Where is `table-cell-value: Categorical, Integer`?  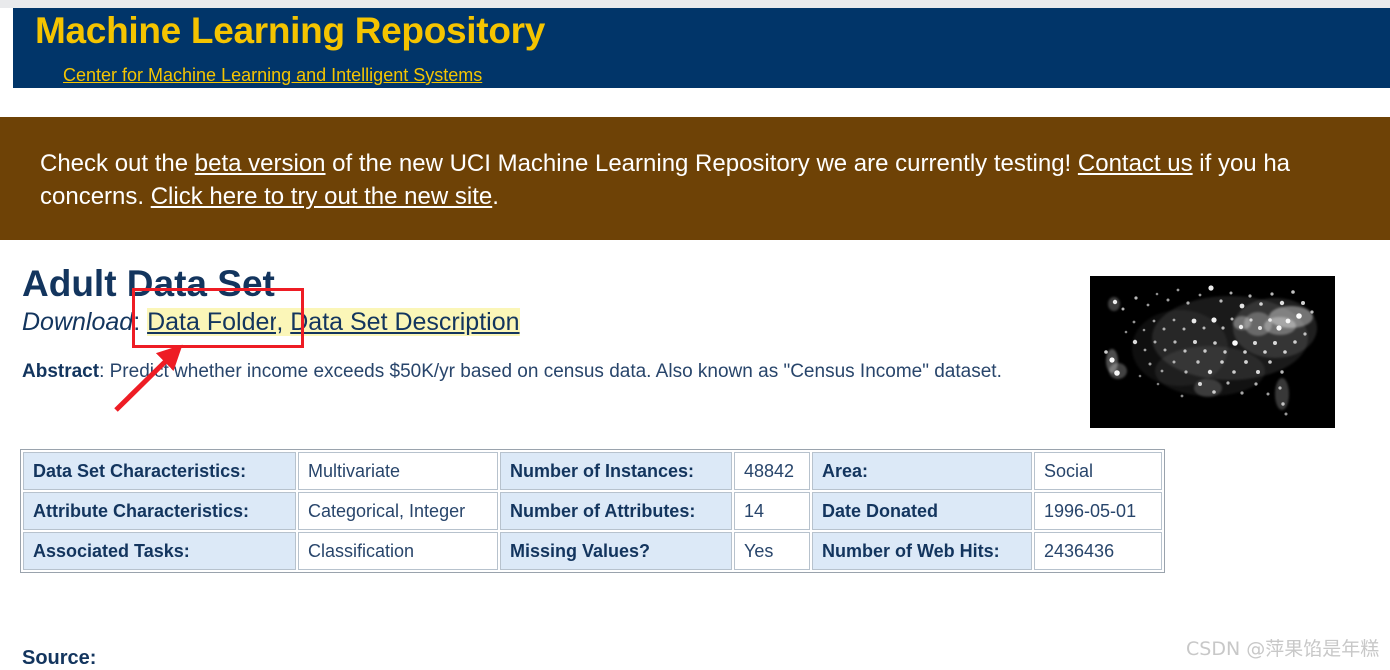
table-cell-value: Categorical, Integer is located at coordinates (398, 511).